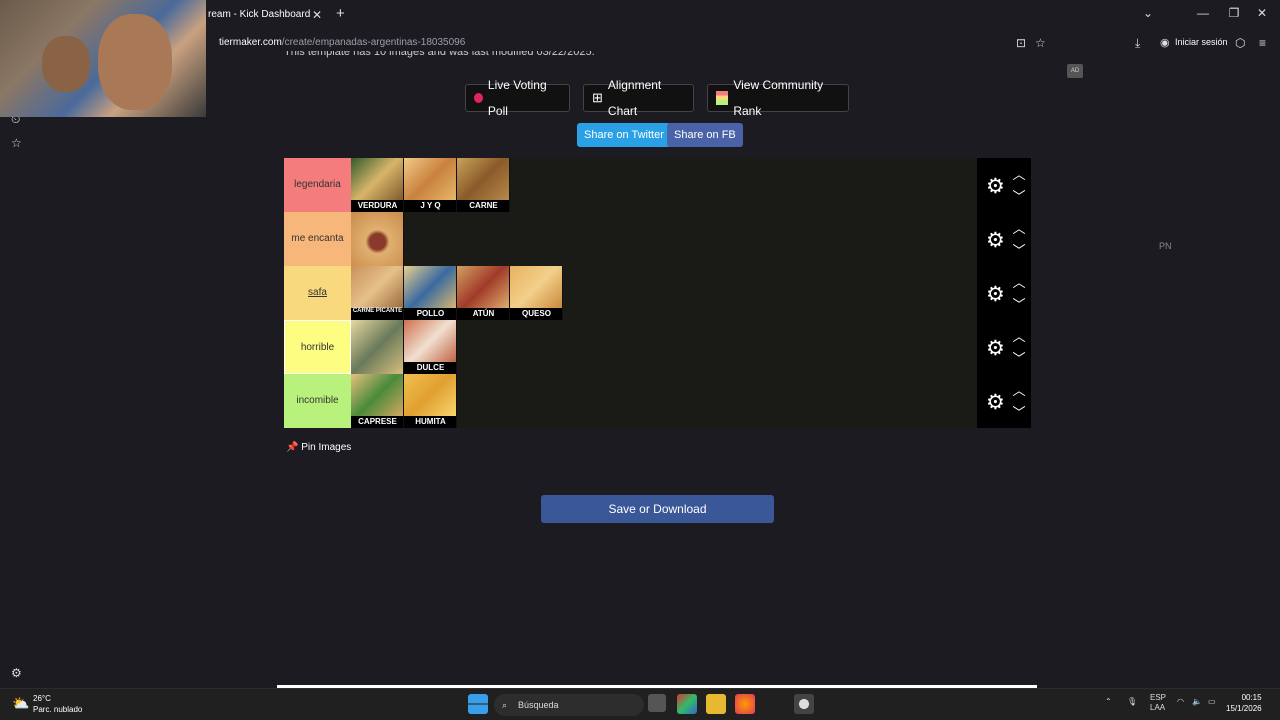  What do you see at coordinates (1158, 697) in the screenshot?
I see `lang-top: ESP` at bounding box center [1158, 697].